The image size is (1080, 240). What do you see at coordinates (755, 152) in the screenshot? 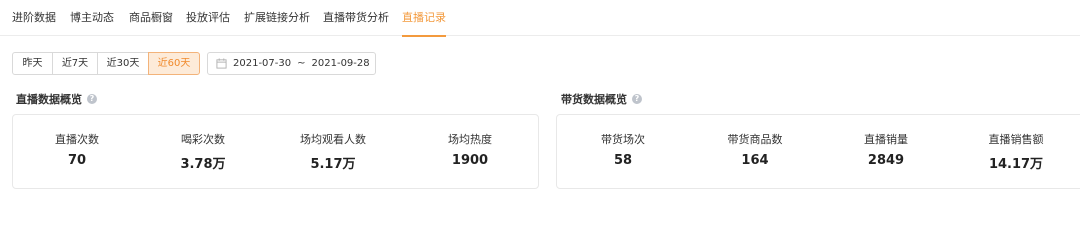
I see `metric-product-count: 带货商品数 164` at bounding box center [755, 152].